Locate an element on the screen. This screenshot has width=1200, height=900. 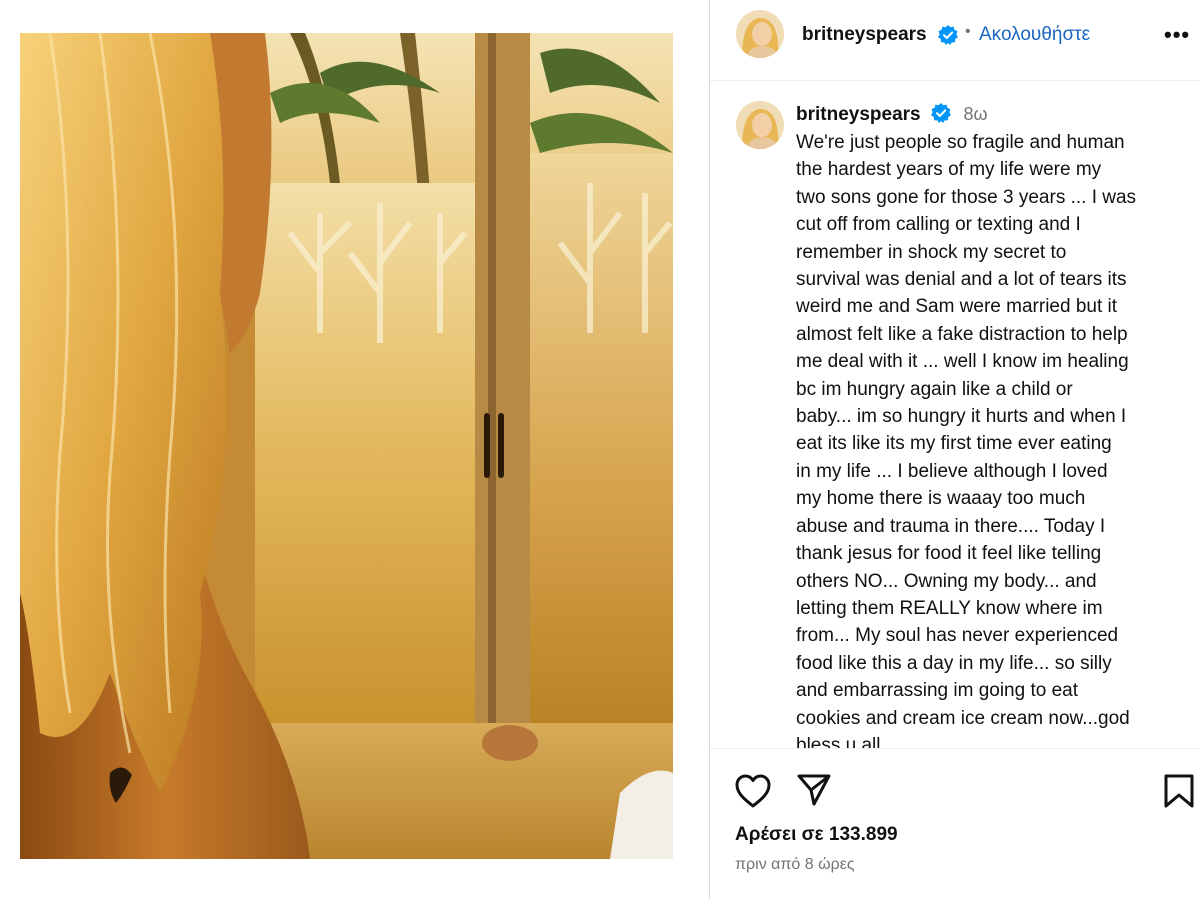
follow-button: Ακολουθήστε is located at coordinates (1034, 35).